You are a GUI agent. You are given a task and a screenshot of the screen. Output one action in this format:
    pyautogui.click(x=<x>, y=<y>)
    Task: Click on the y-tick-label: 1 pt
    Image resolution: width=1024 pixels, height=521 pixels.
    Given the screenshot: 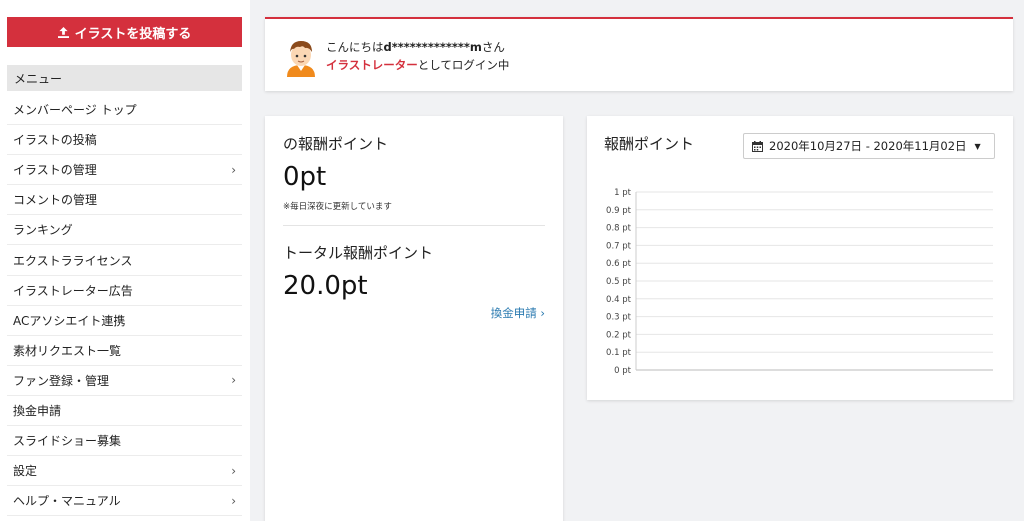 What is the action you would take?
    pyautogui.click(x=623, y=193)
    